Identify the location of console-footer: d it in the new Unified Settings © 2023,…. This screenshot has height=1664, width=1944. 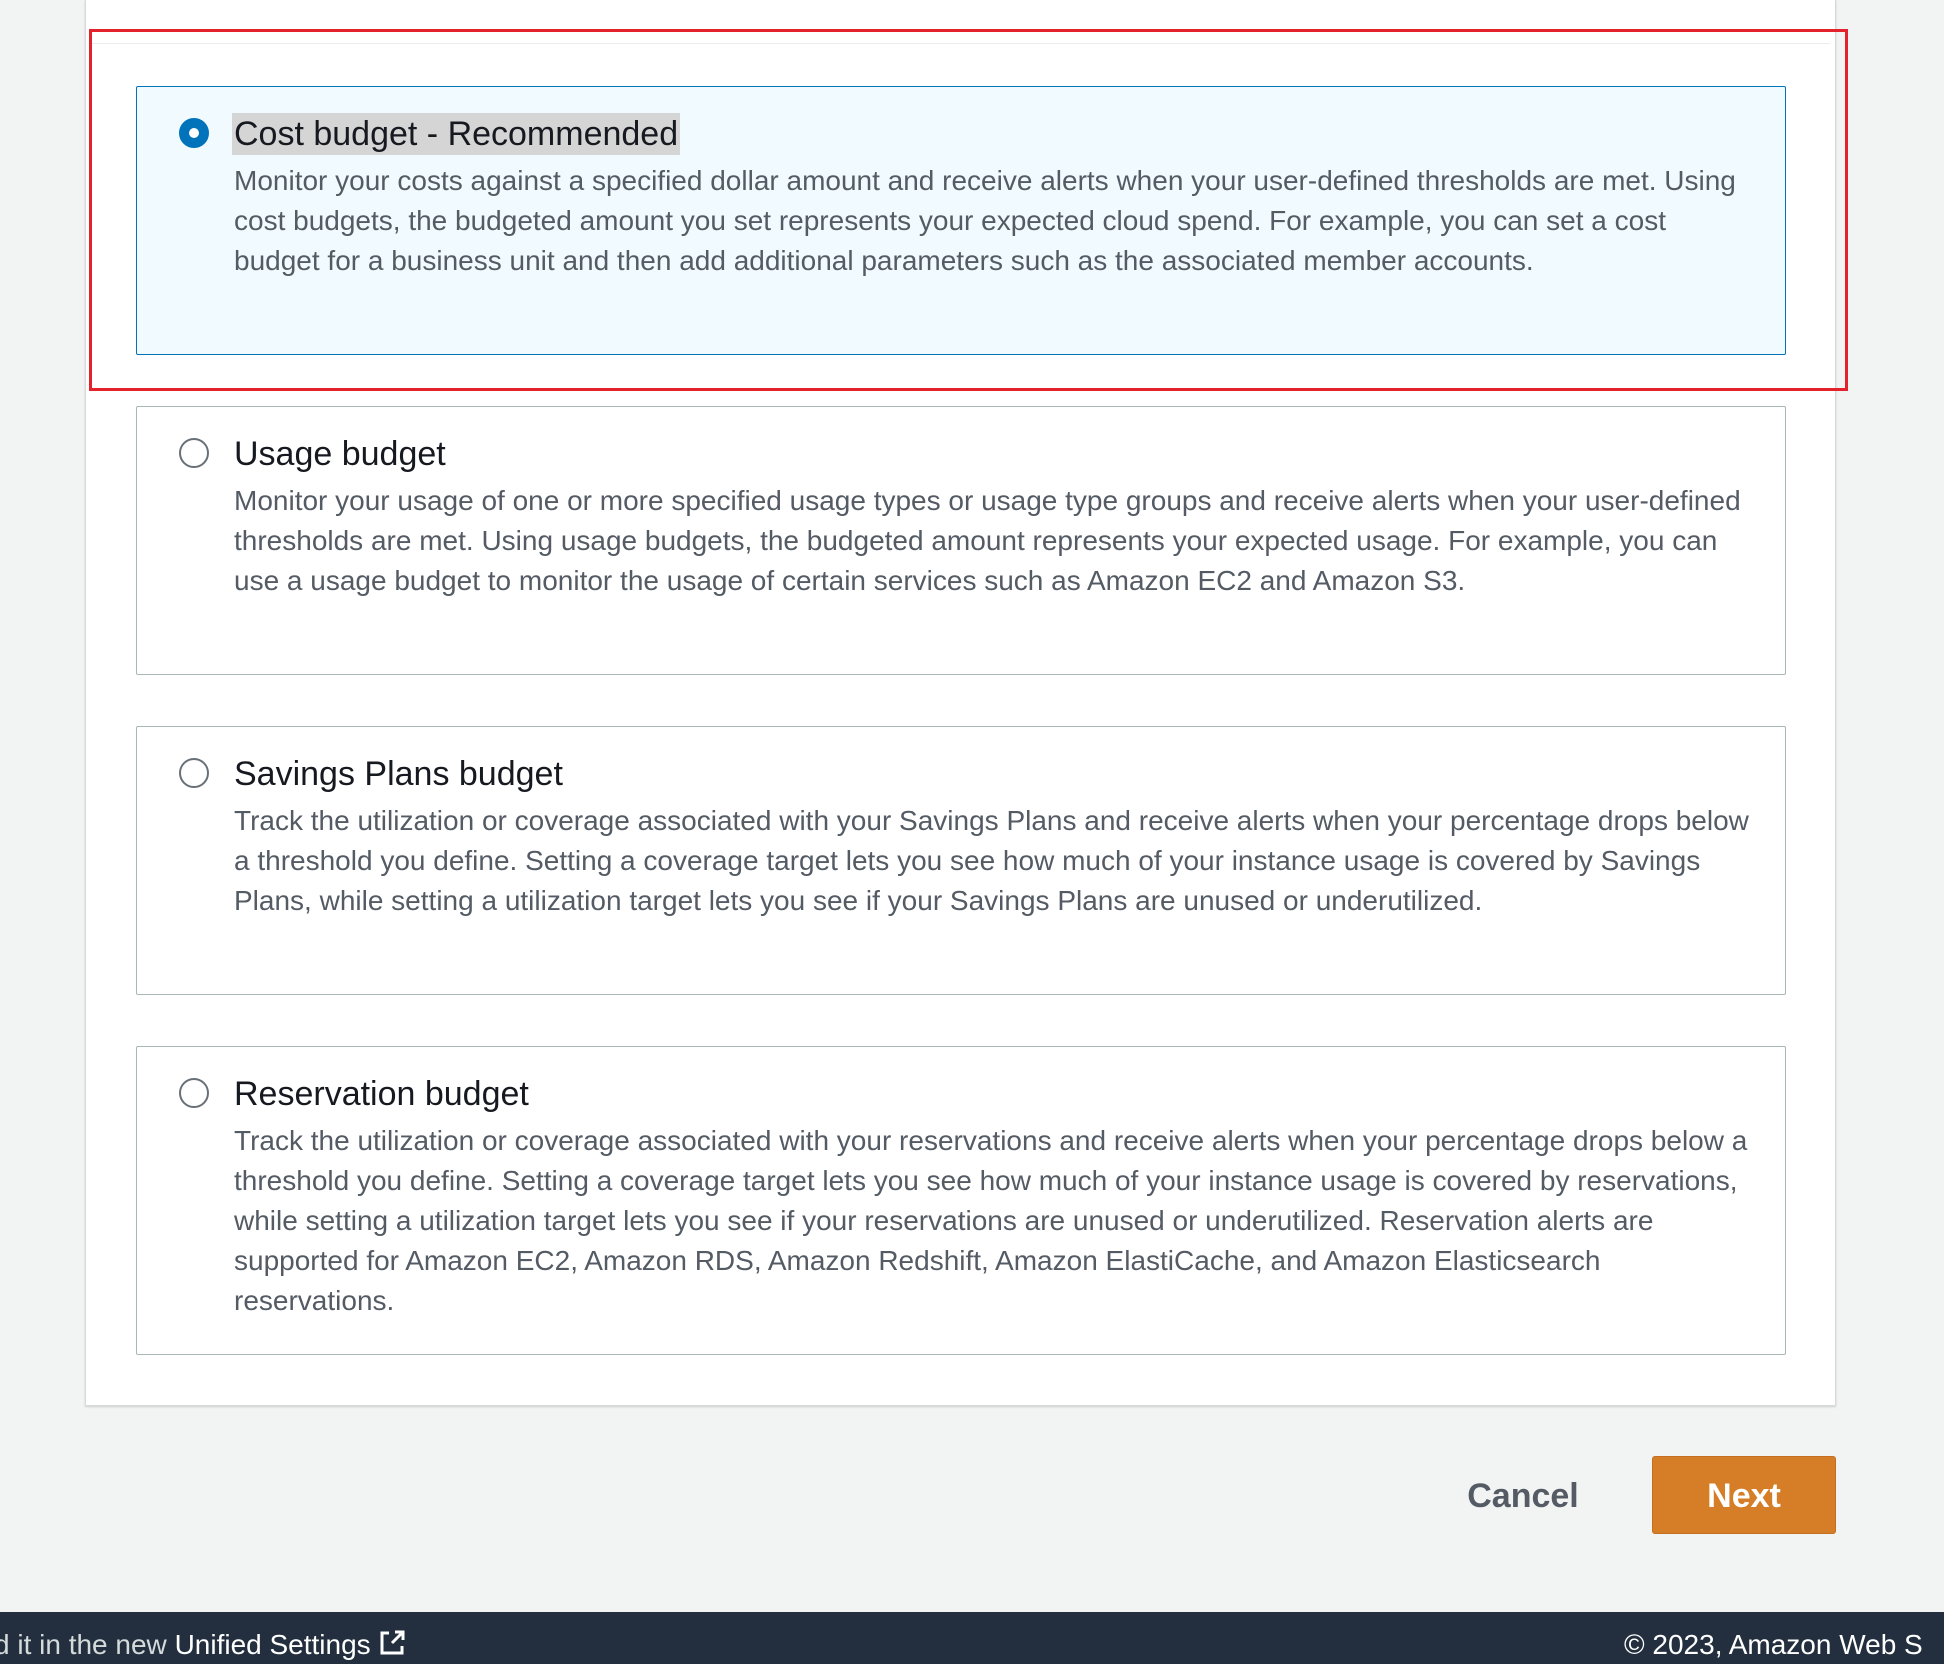
(972, 1638).